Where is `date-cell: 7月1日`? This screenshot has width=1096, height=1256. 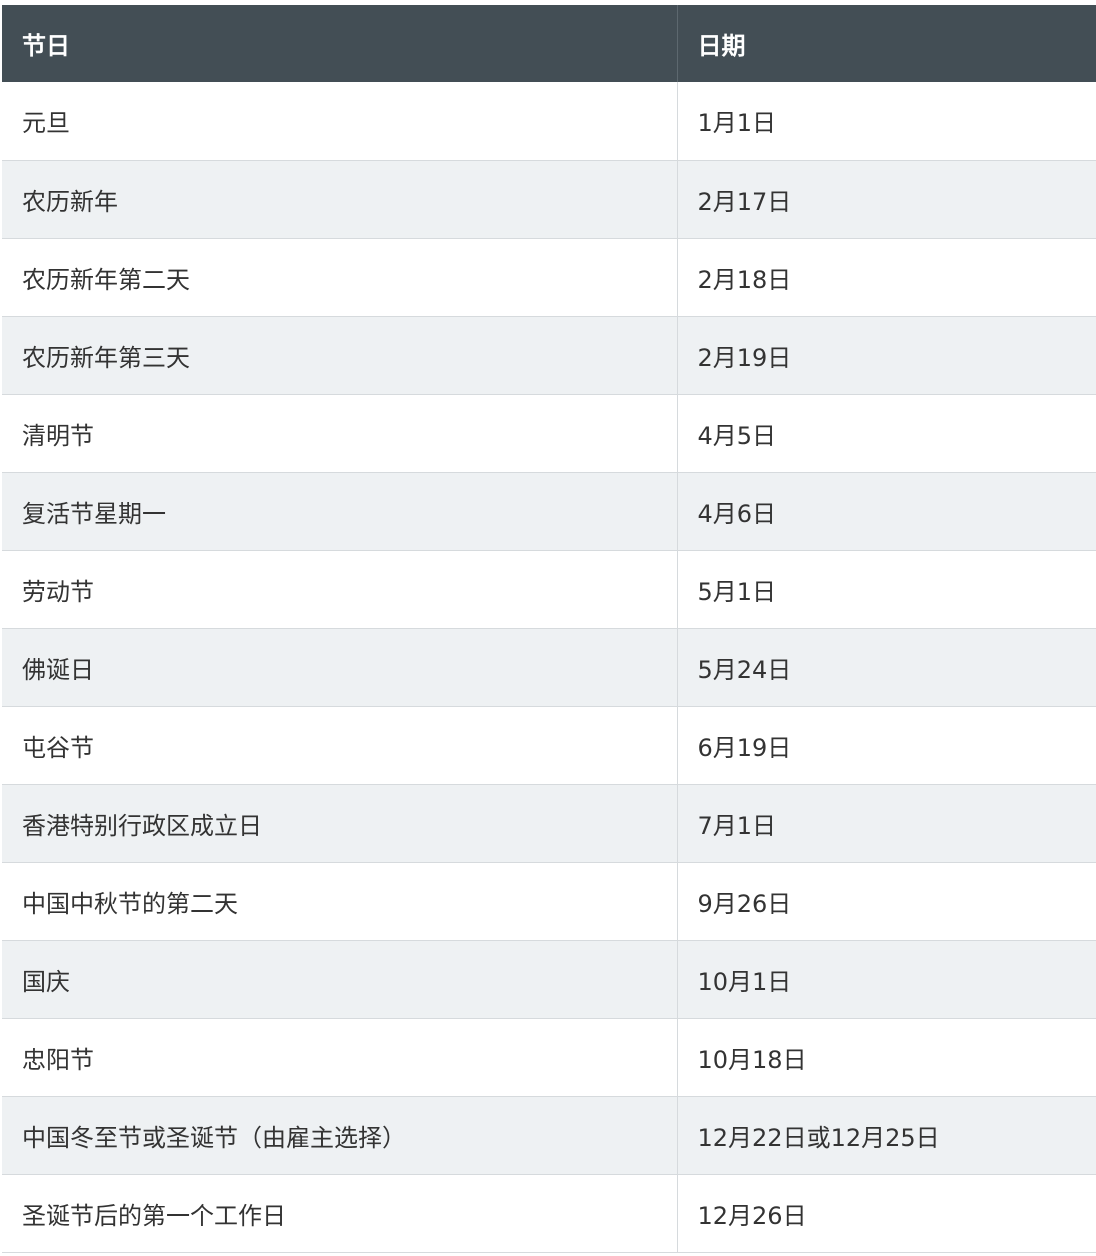 date-cell: 7月1日 is located at coordinates (886, 823).